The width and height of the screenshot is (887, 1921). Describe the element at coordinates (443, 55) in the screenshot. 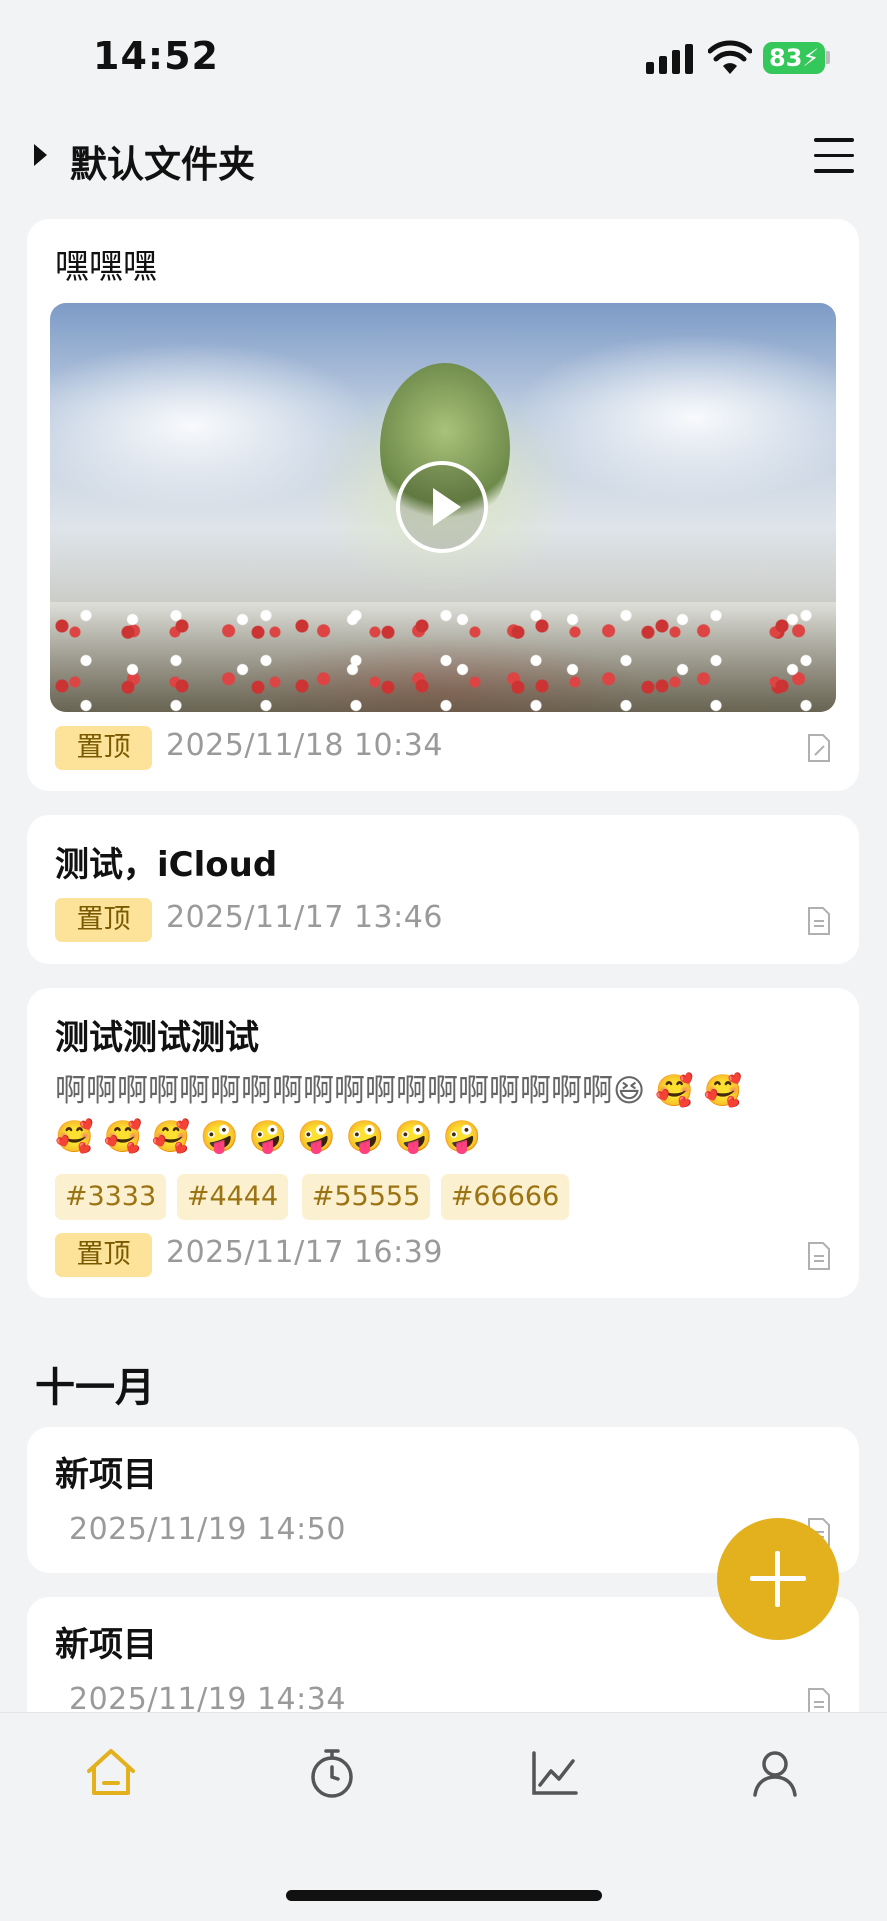

I see `status-bar: 14:52 83⚡` at that location.